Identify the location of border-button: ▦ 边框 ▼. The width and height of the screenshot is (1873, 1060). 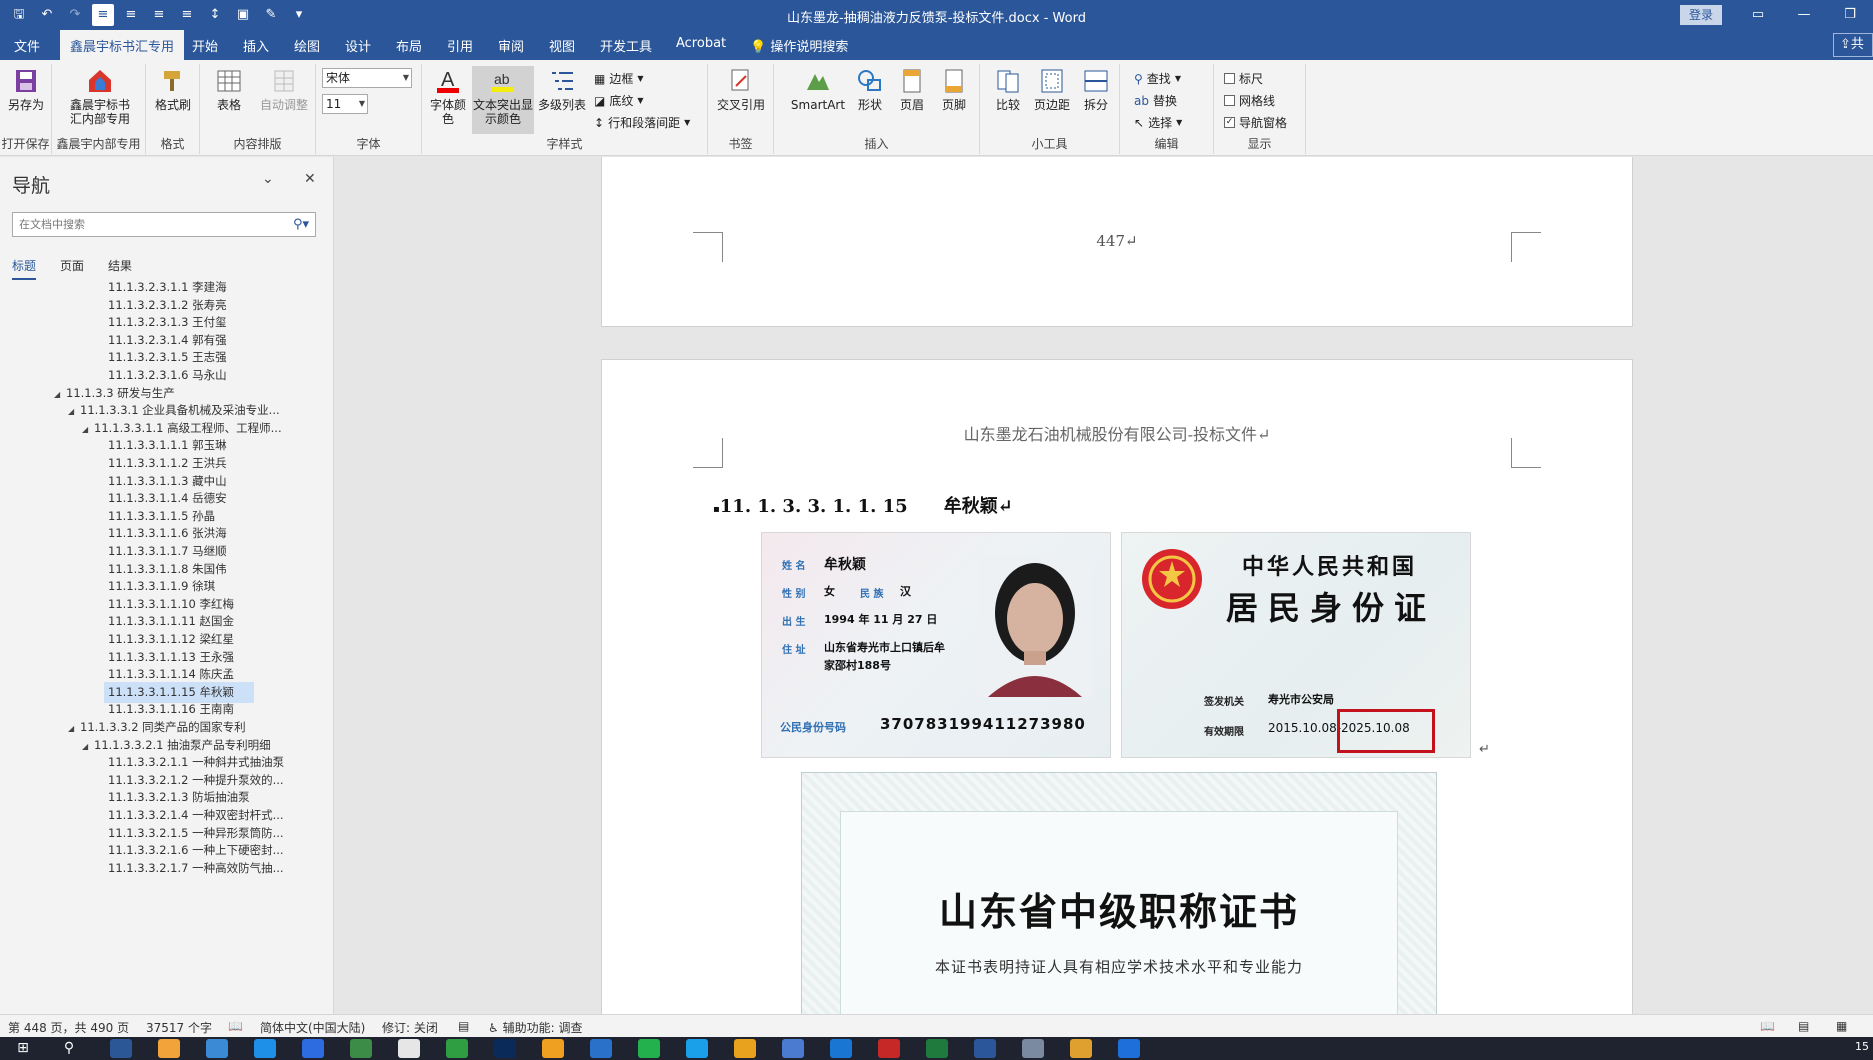
(619, 78).